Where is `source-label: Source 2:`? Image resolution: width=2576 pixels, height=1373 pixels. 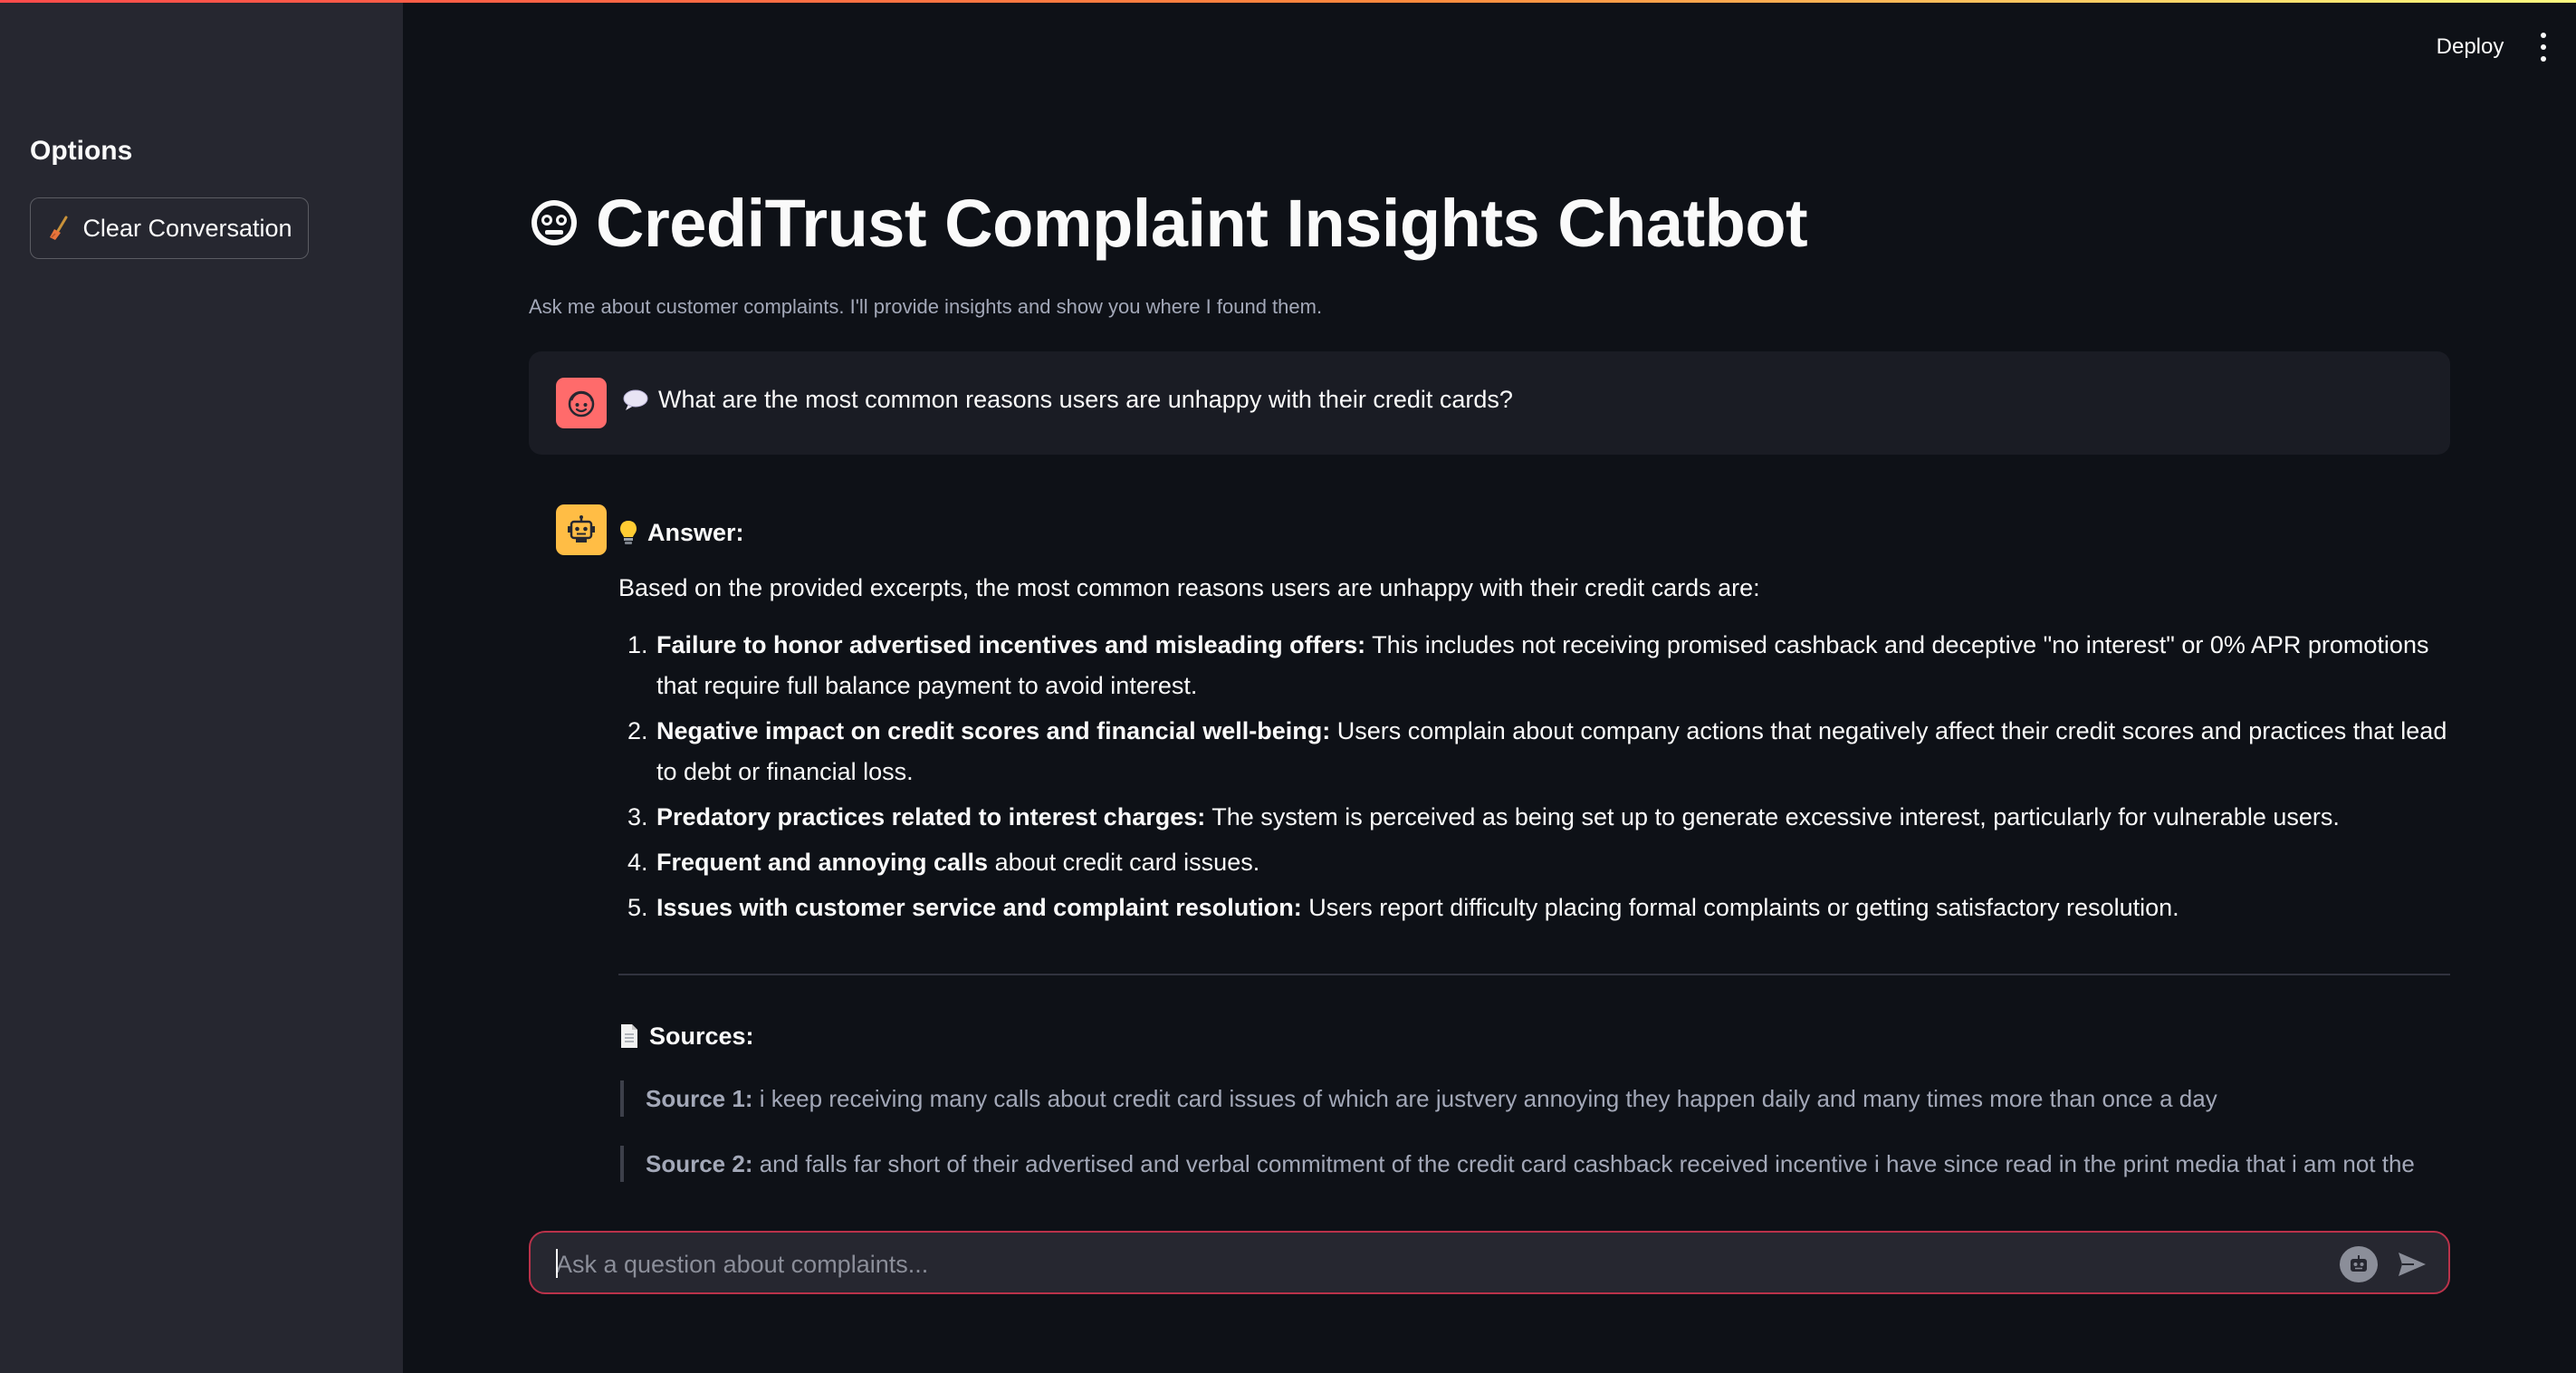
source-label: Source 2: is located at coordinates (699, 1163).